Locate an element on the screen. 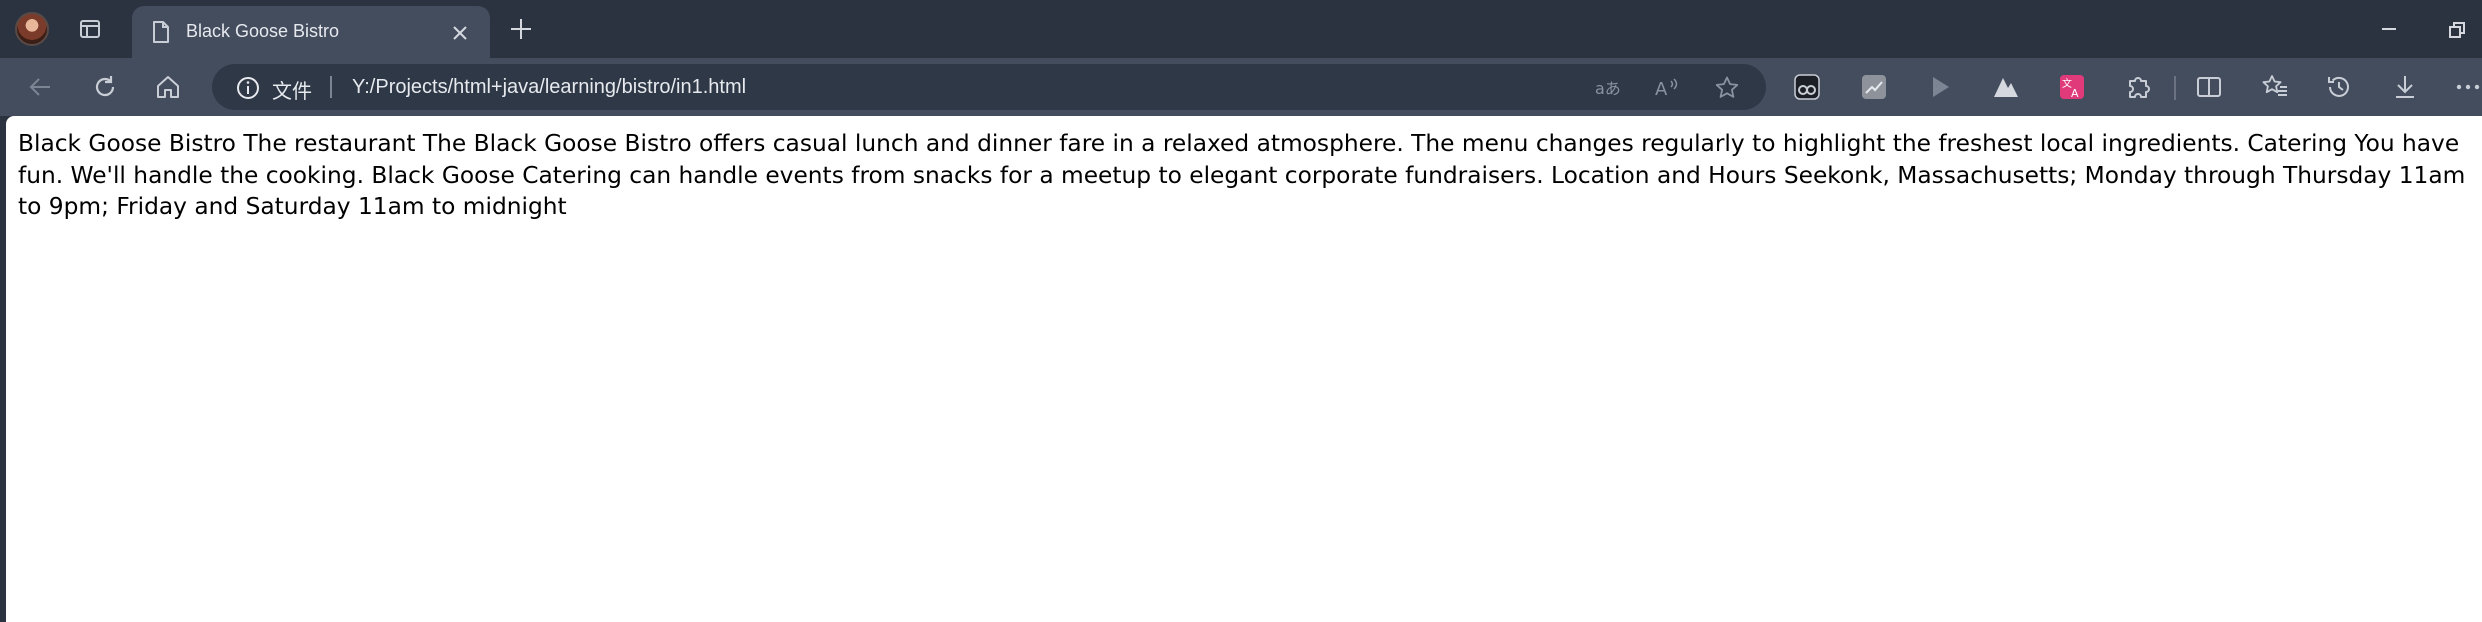 The height and width of the screenshot is (622, 2482). split-screen-icon is located at coordinates (2209, 87).